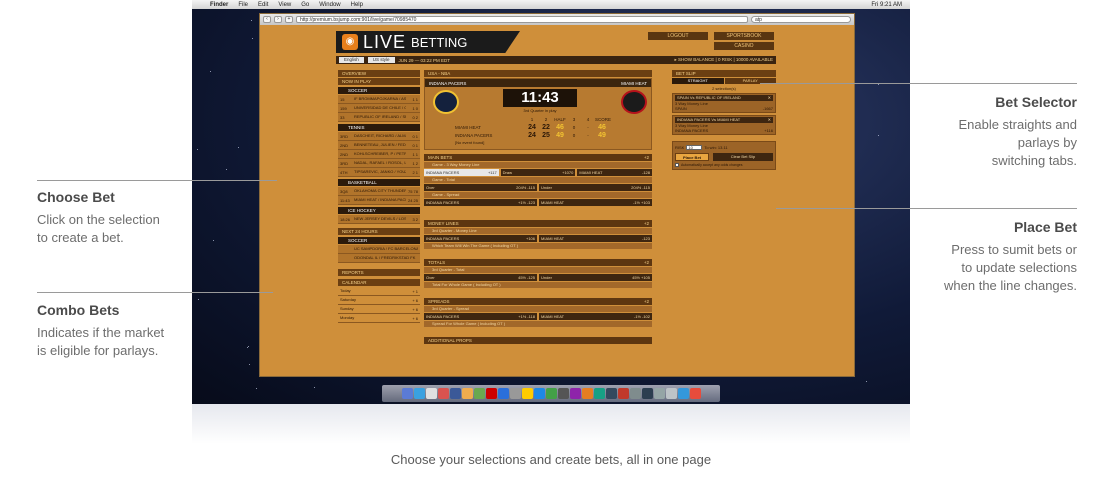  Describe the element at coordinates (480, 202) in the screenshot. I see `selection-button: INDIANA PACERS +1½ -123` at that location.